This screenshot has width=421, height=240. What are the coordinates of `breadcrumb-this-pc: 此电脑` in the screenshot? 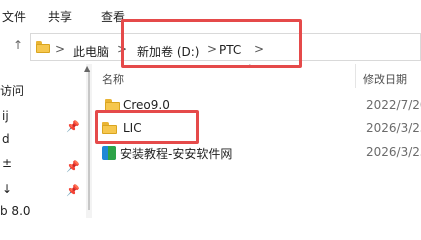 It's located at (91, 51).